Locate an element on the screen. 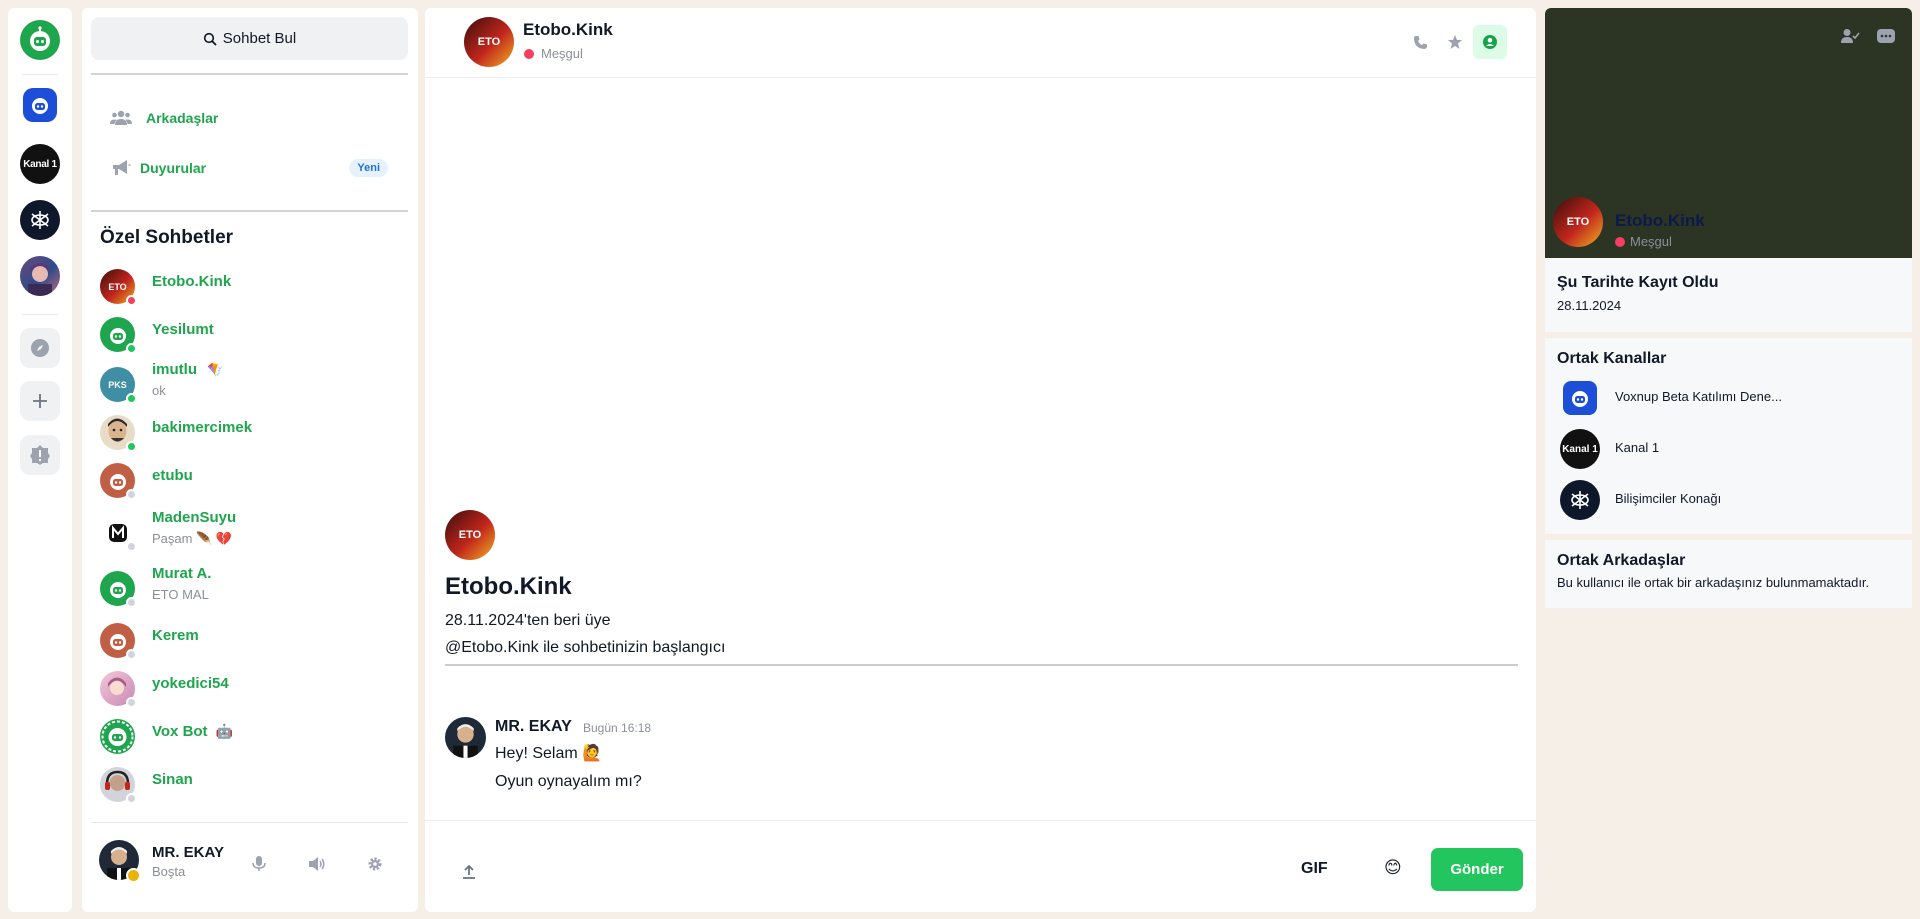  explore-button is located at coordinates (40, 348).